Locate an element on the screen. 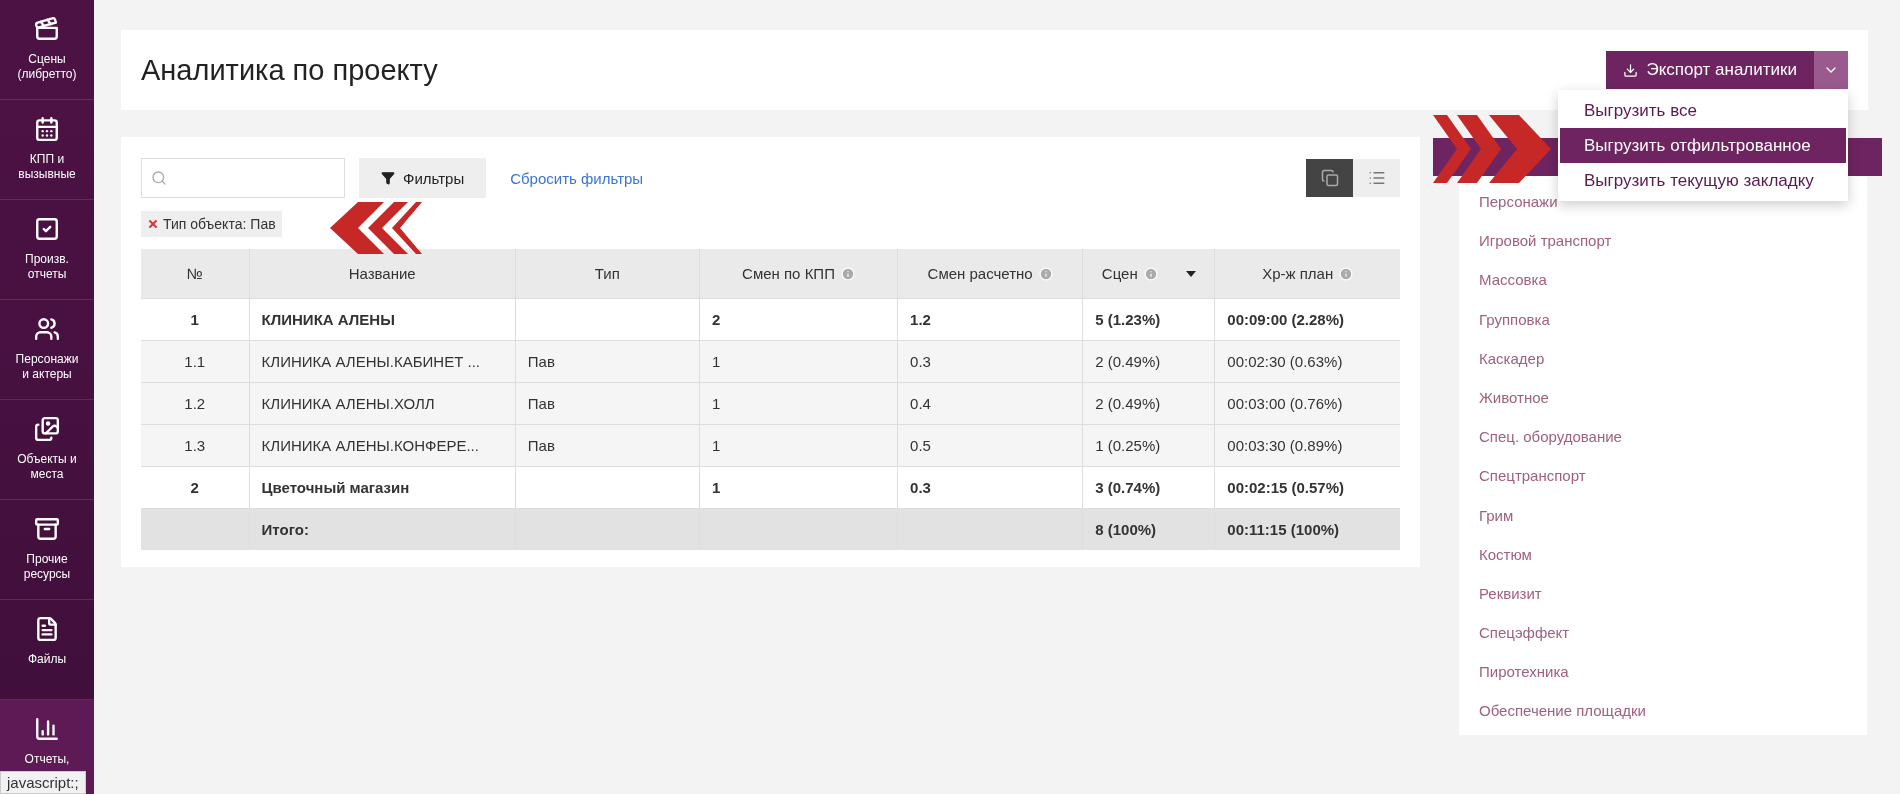  column-header: Тип is located at coordinates (607, 274).